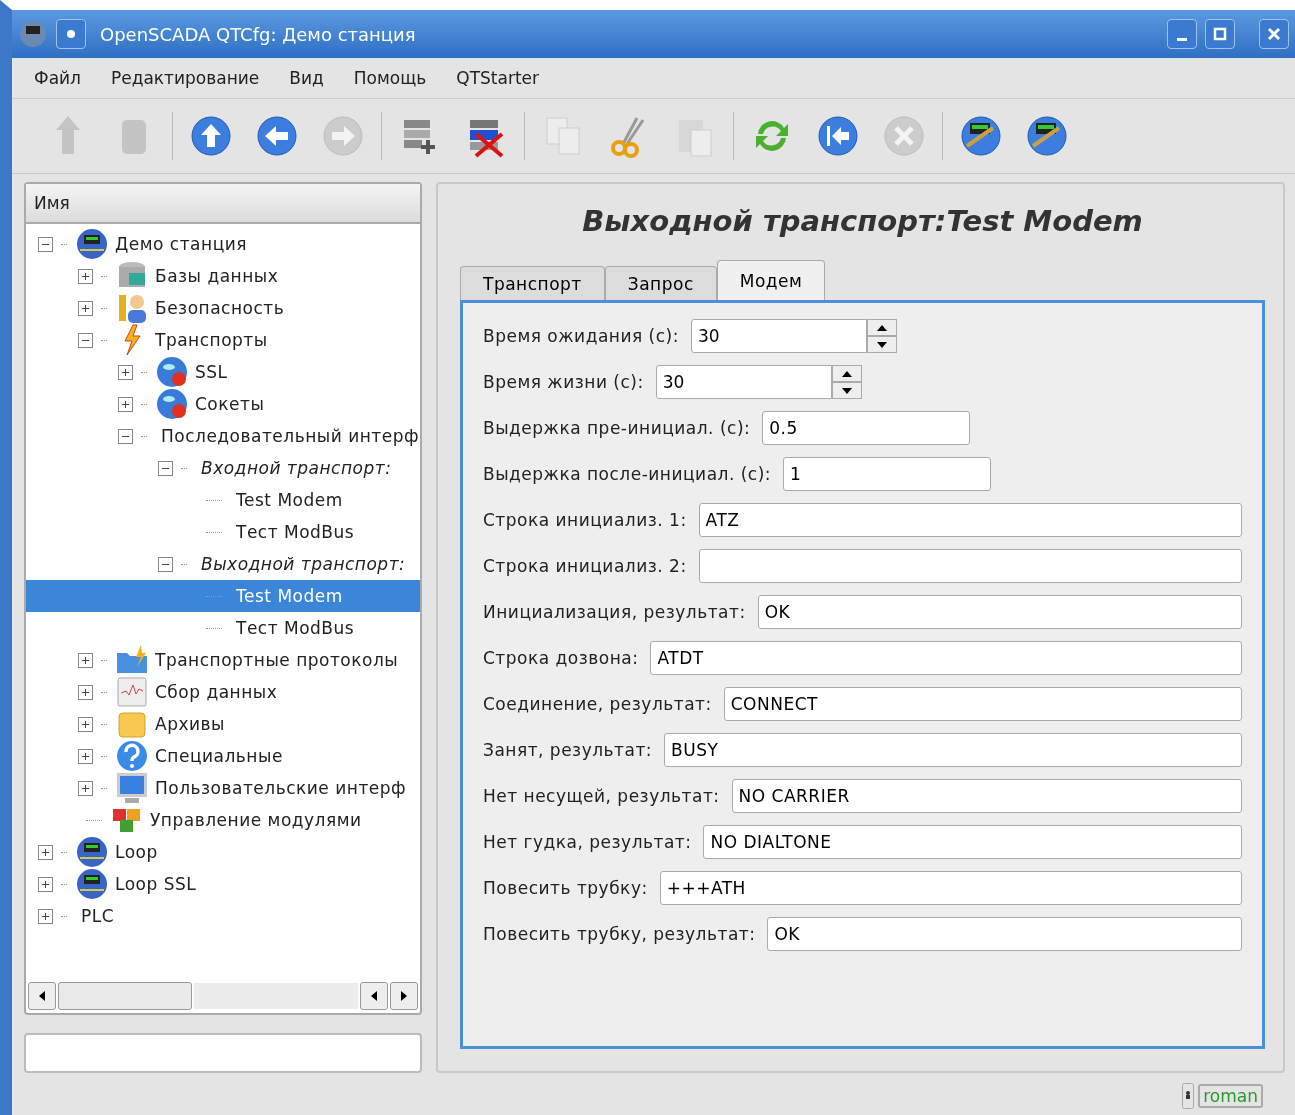 The width and height of the screenshot is (1295, 1115). I want to click on input-field: NO CARRIER, so click(986, 796).